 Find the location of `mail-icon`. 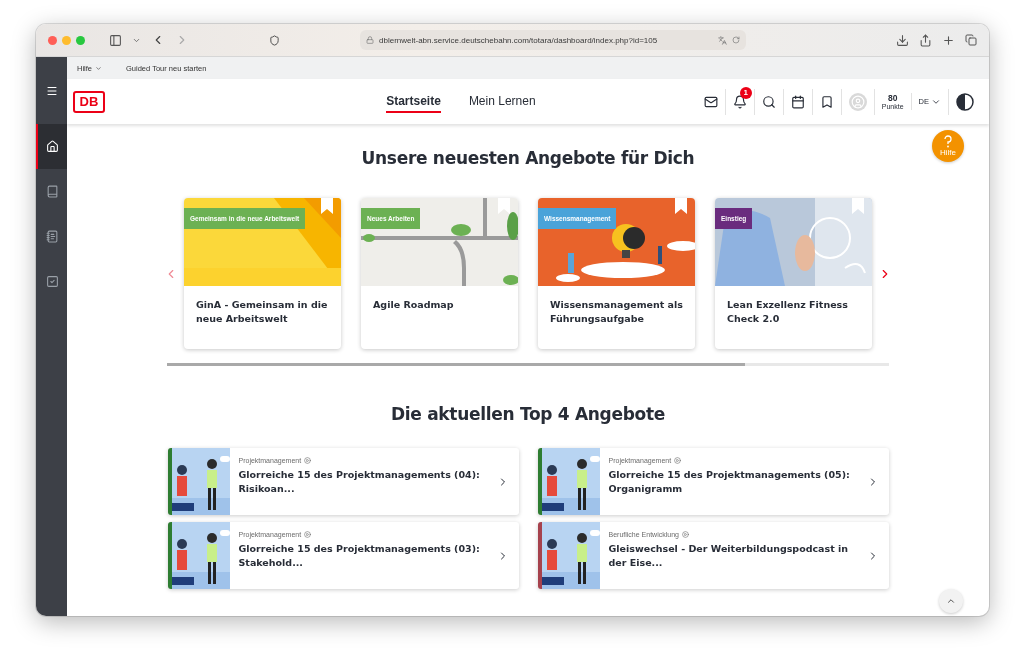

mail-icon is located at coordinates (710, 101).